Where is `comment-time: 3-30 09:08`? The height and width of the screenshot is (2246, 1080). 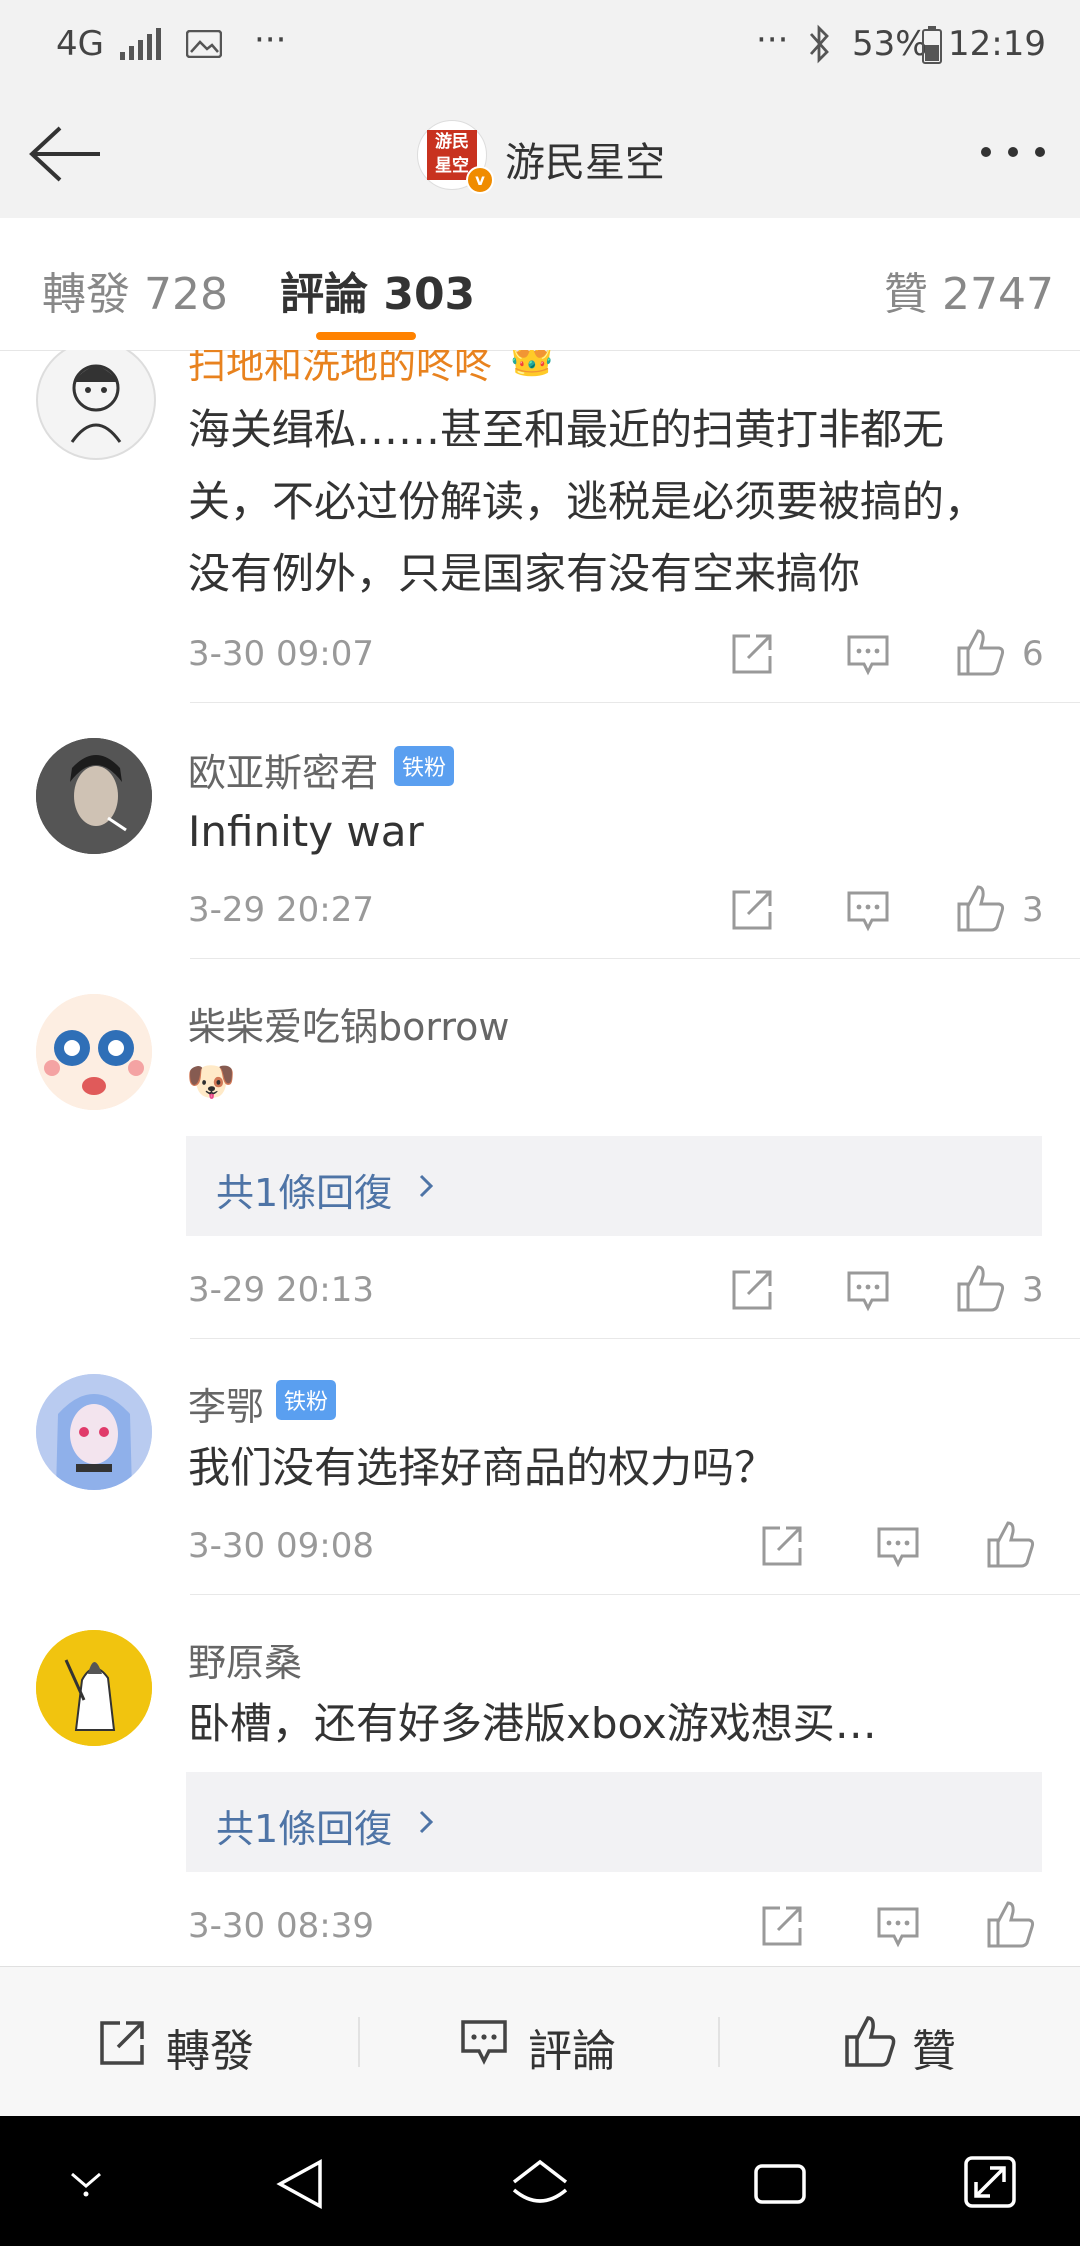
comment-time: 3-30 09:08 is located at coordinates (281, 1546).